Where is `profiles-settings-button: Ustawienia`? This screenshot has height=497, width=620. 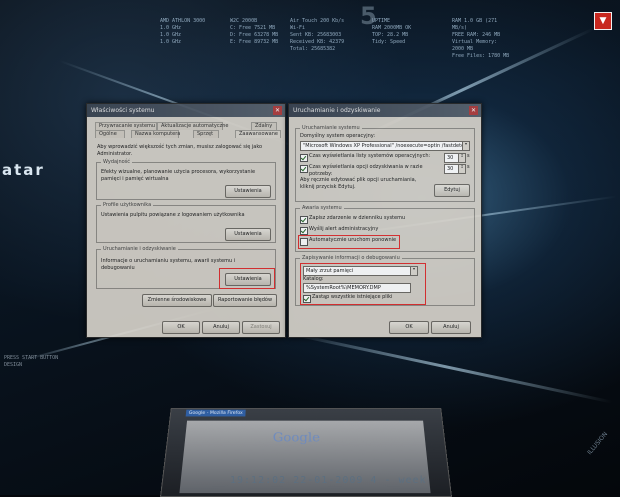 profiles-settings-button: Ustawienia is located at coordinates (248, 234).